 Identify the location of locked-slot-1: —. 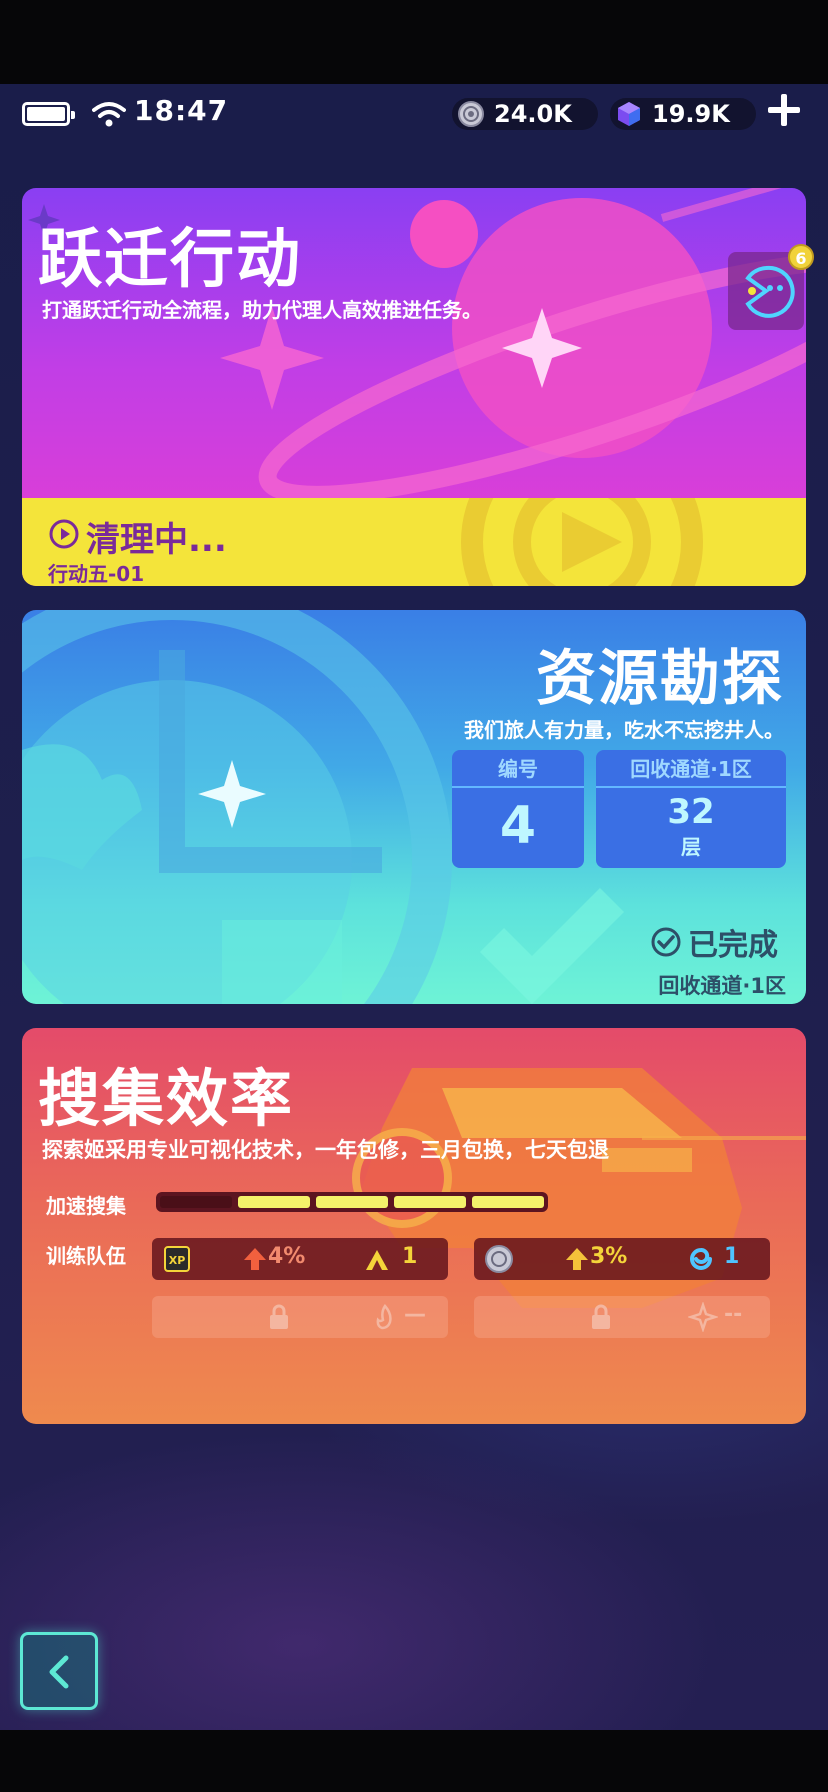
(300, 1317).